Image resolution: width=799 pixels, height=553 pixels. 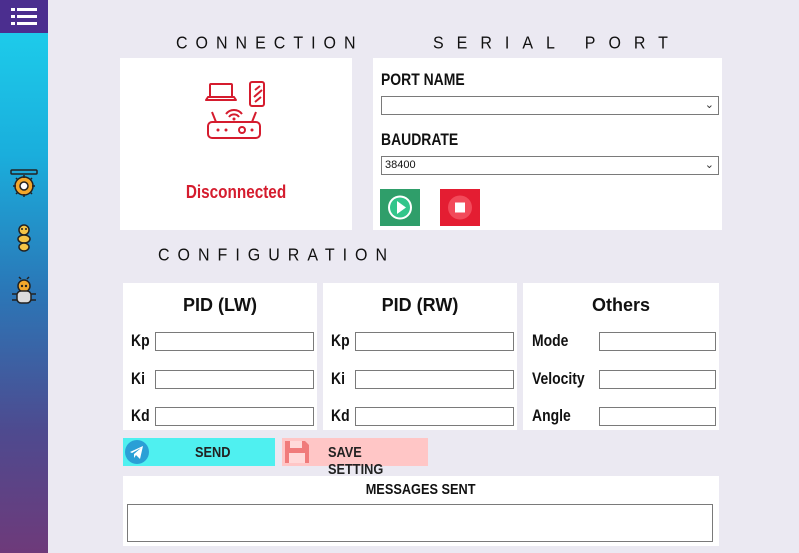 I want to click on stop-icon, so click(x=460, y=207).